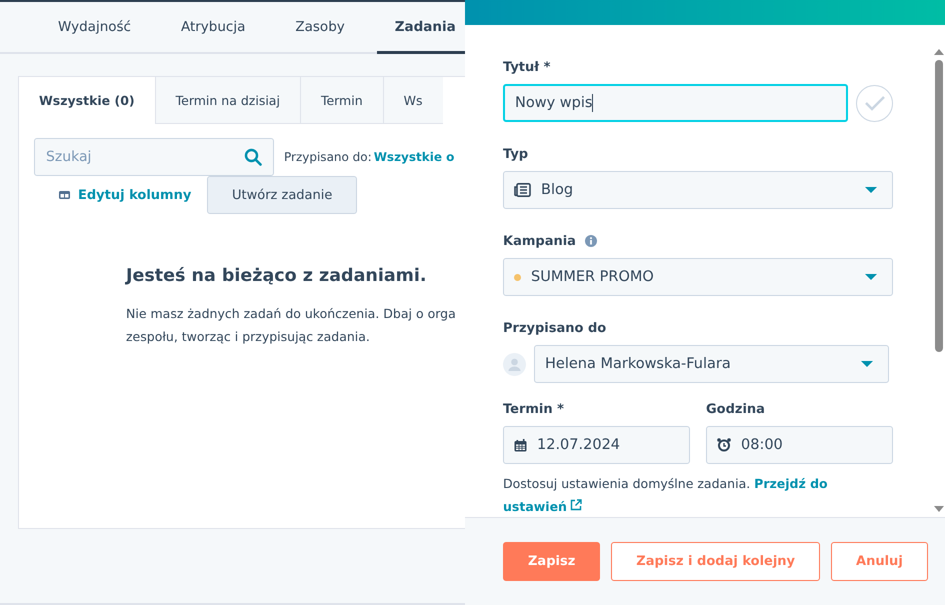  Describe the element at coordinates (154, 157) in the screenshot. I see `search-field: Szukaj` at that location.